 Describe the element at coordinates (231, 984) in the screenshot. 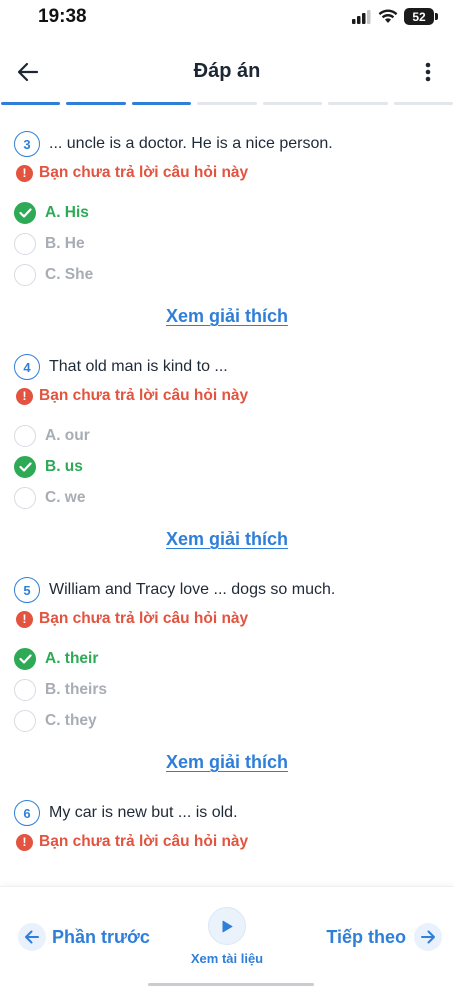

I see `home-indicator` at that location.